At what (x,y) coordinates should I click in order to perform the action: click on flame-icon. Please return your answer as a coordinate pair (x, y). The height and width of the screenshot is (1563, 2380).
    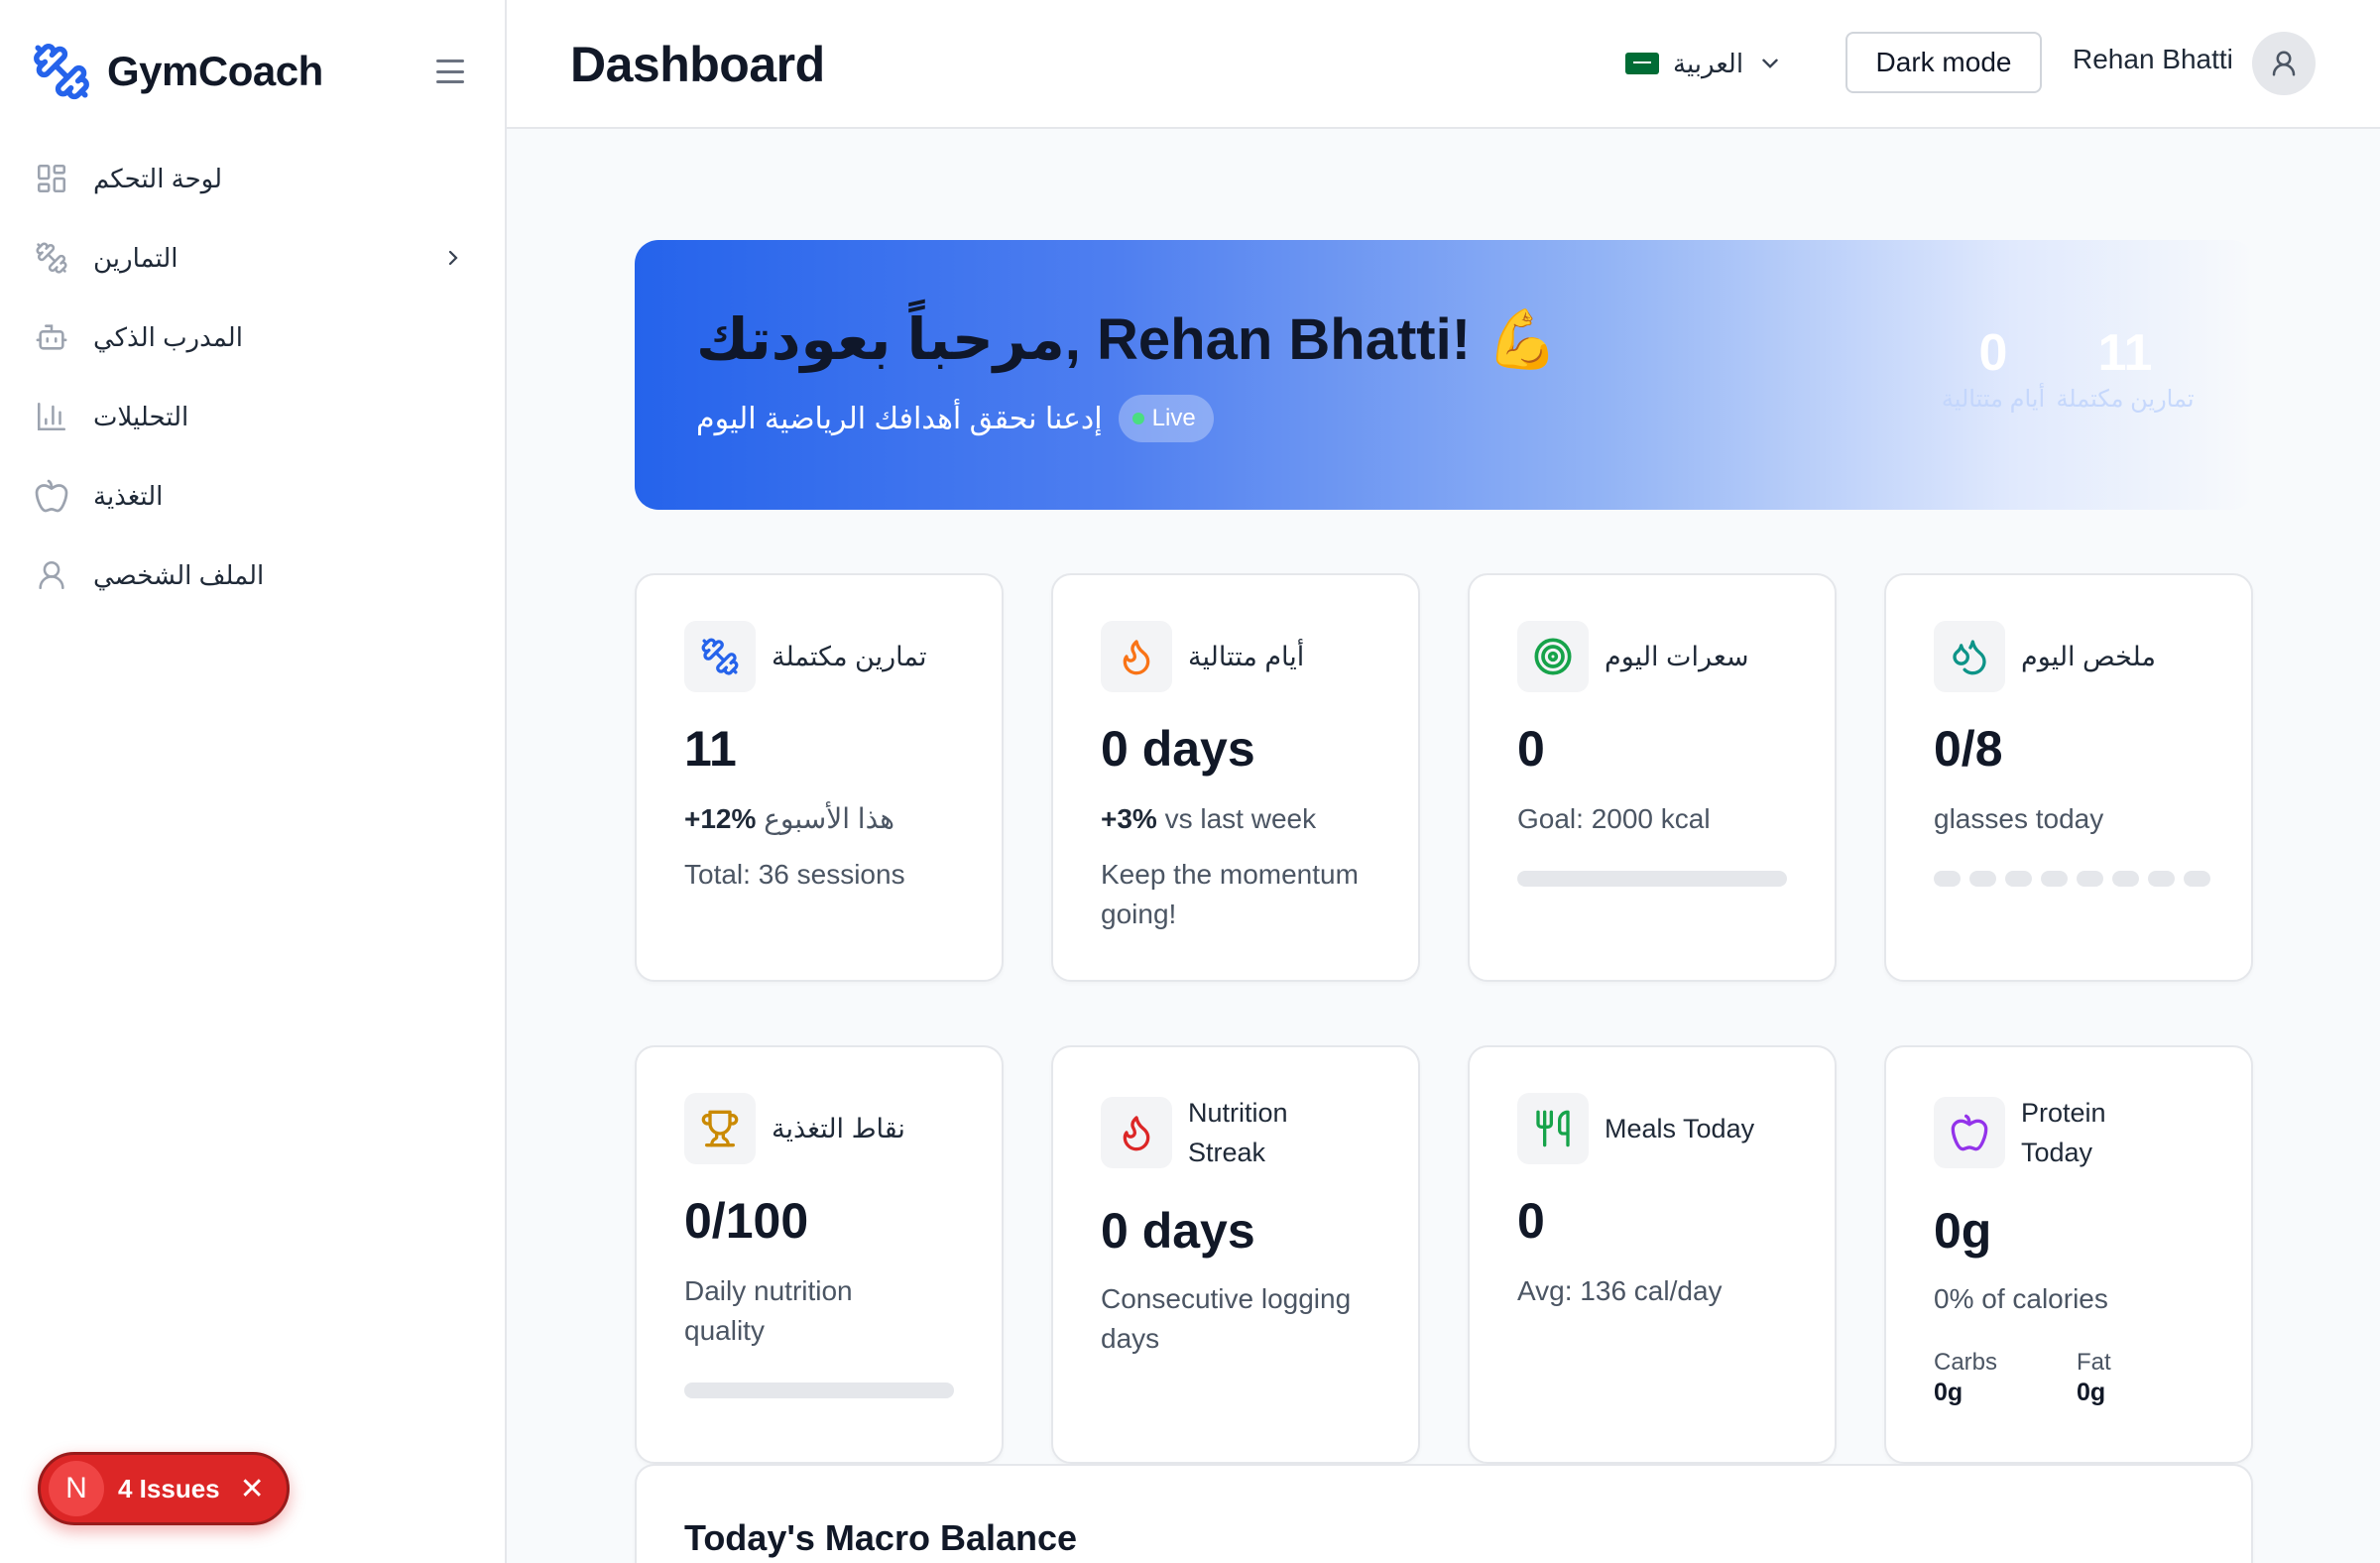
    Looking at the image, I should click on (1136, 1132).